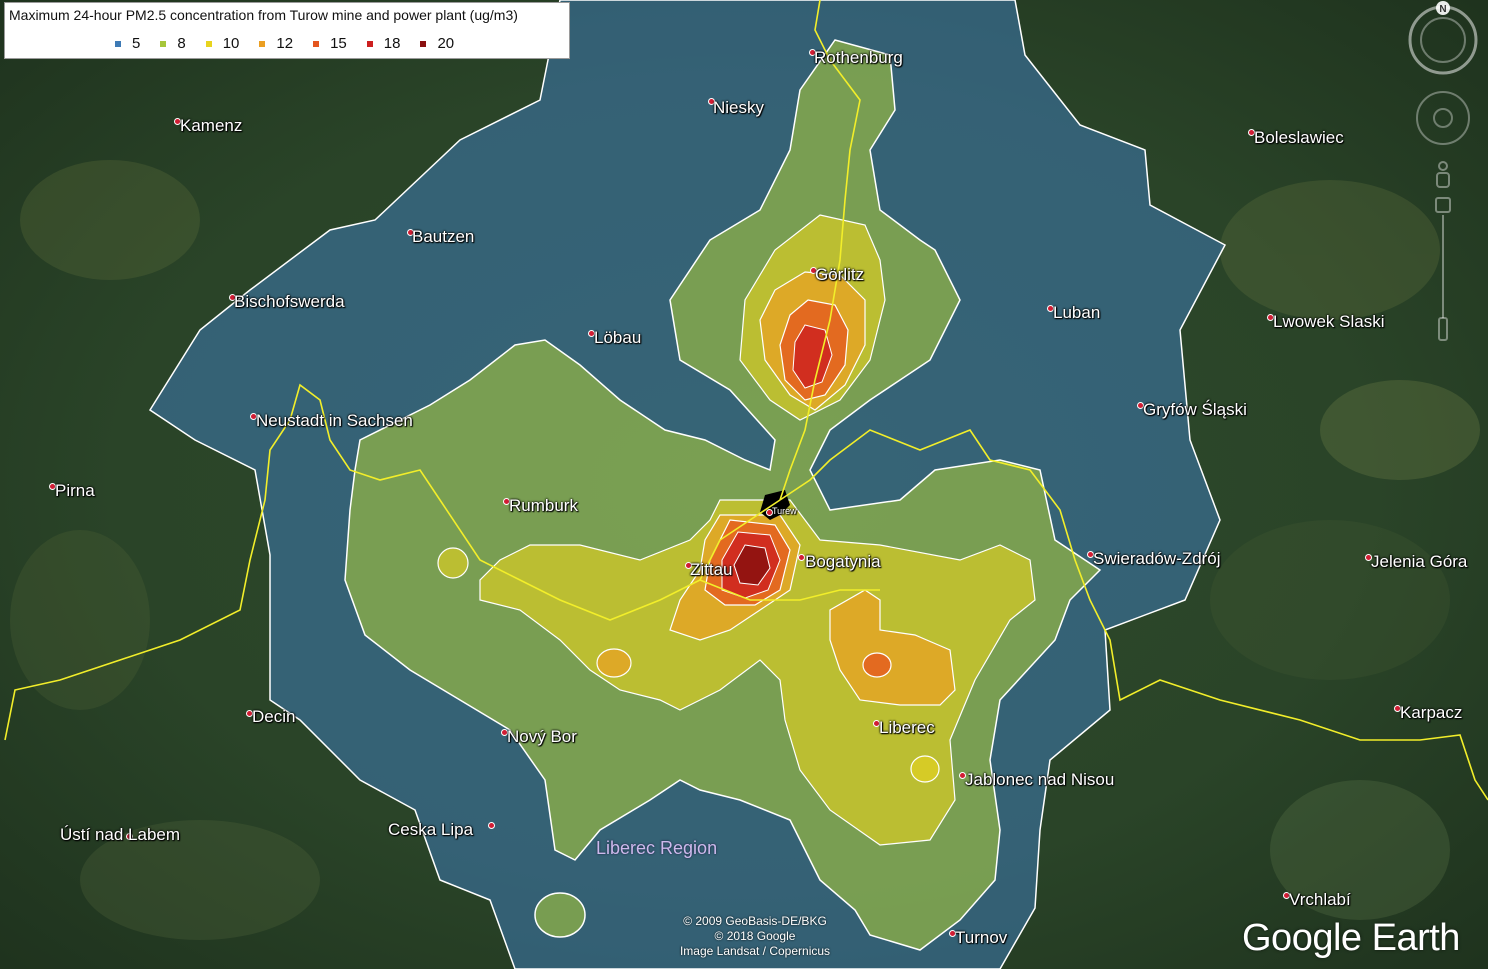 This screenshot has width=1488, height=969. Describe the element at coordinates (1443, 118) in the screenshot. I see `look-joystick-icon` at that location.